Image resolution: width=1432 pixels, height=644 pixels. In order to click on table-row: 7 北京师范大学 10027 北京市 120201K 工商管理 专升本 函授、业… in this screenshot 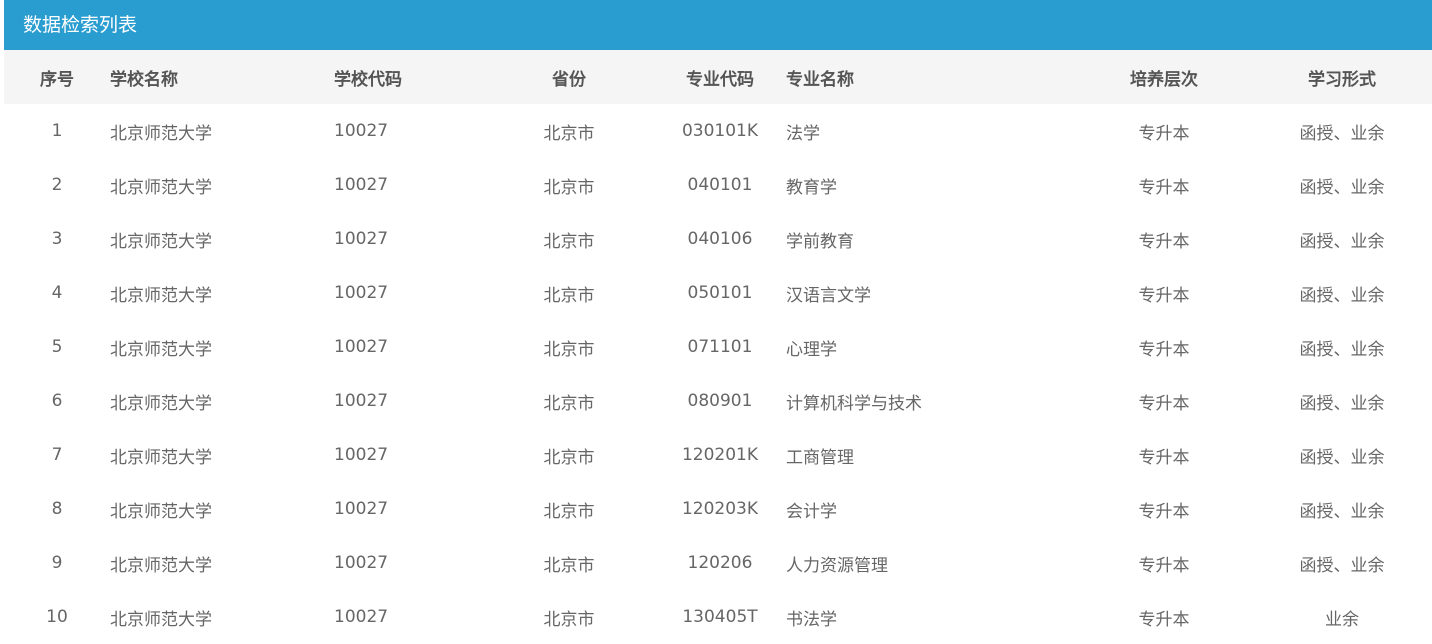, I will do `click(718, 455)`.